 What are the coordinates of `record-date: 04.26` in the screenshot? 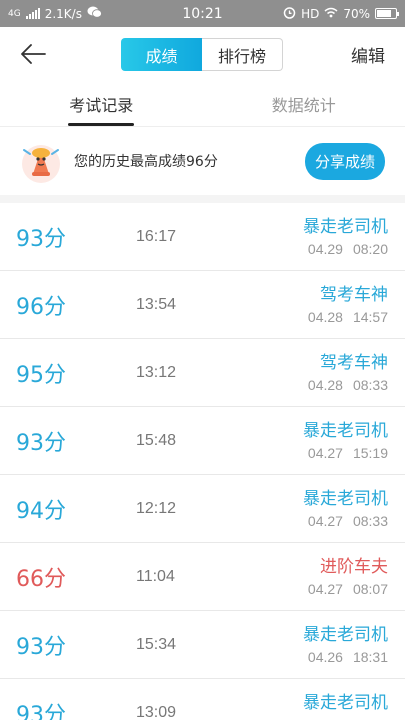 It's located at (325, 656).